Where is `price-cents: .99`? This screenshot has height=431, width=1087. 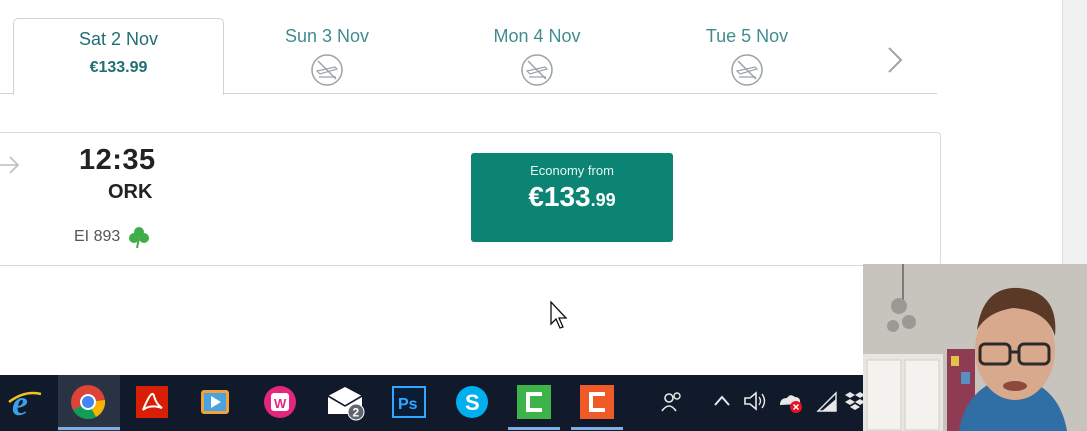 price-cents: .99 is located at coordinates (603, 200).